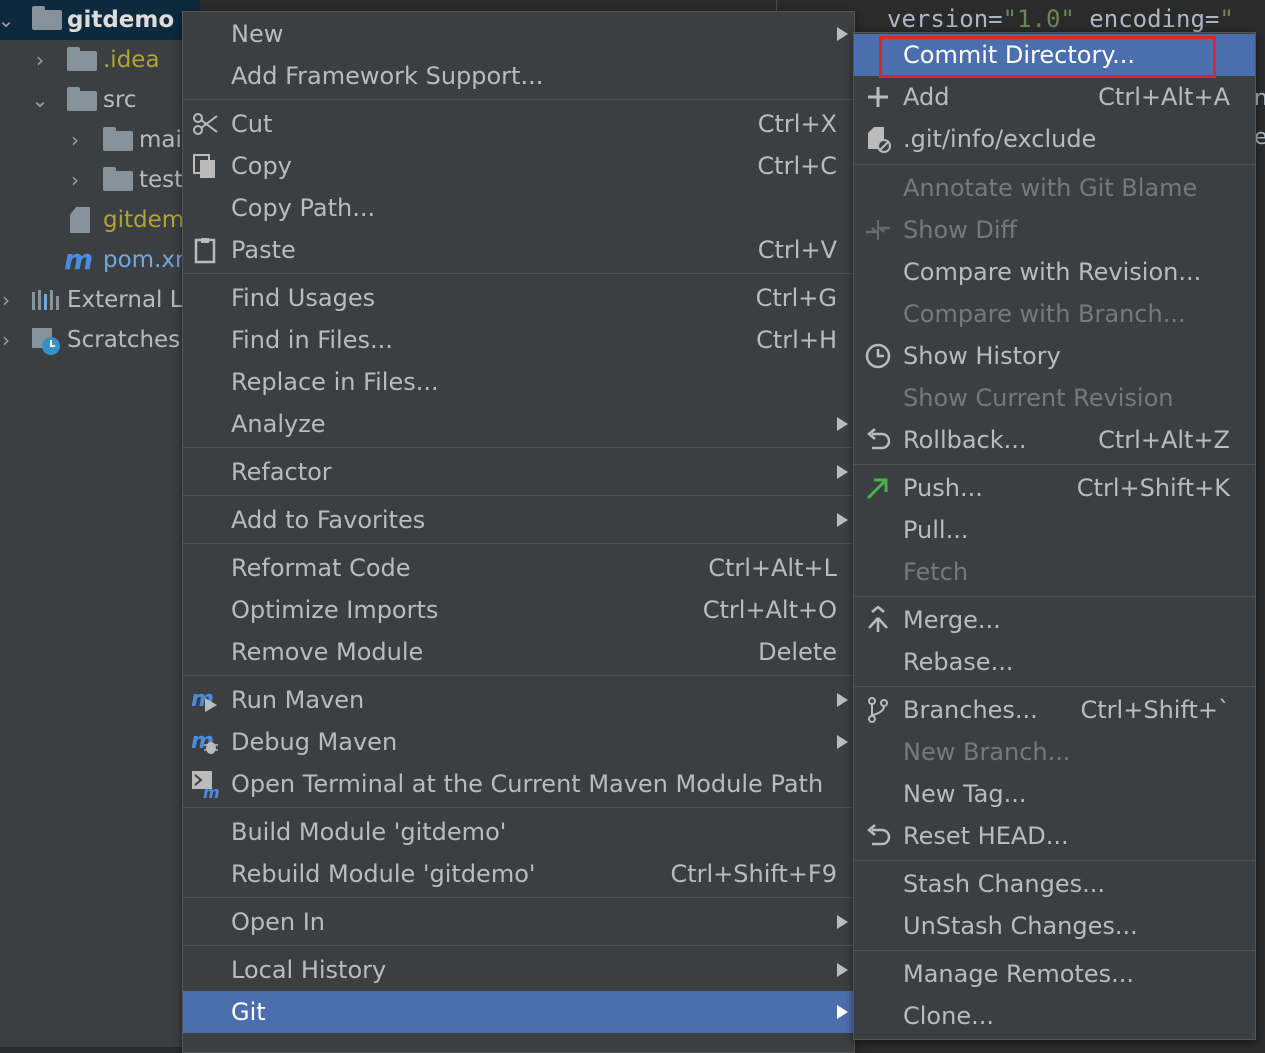  I want to click on tree-item-pom: m pom.xr, so click(100, 260).